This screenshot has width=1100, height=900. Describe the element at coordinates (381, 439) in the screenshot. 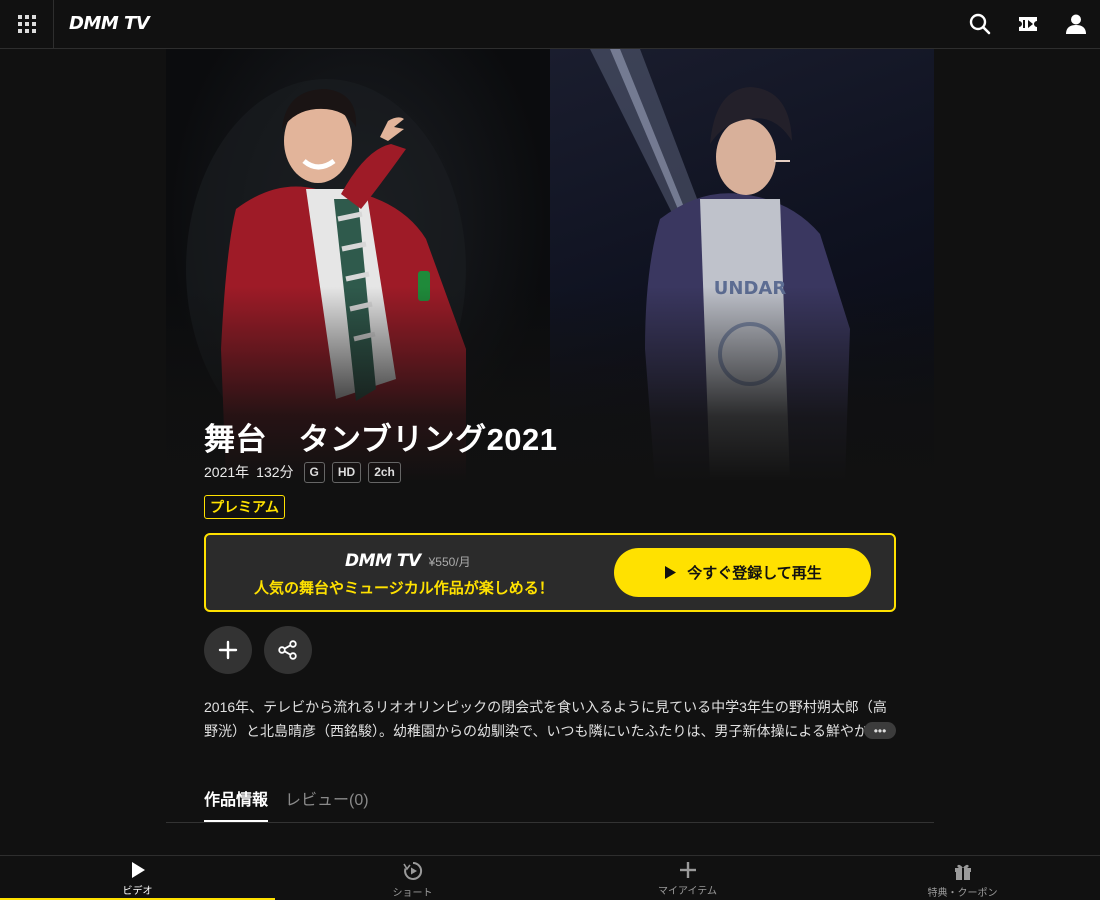

I see `work-title: 舞台 タンブリング2021` at that location.